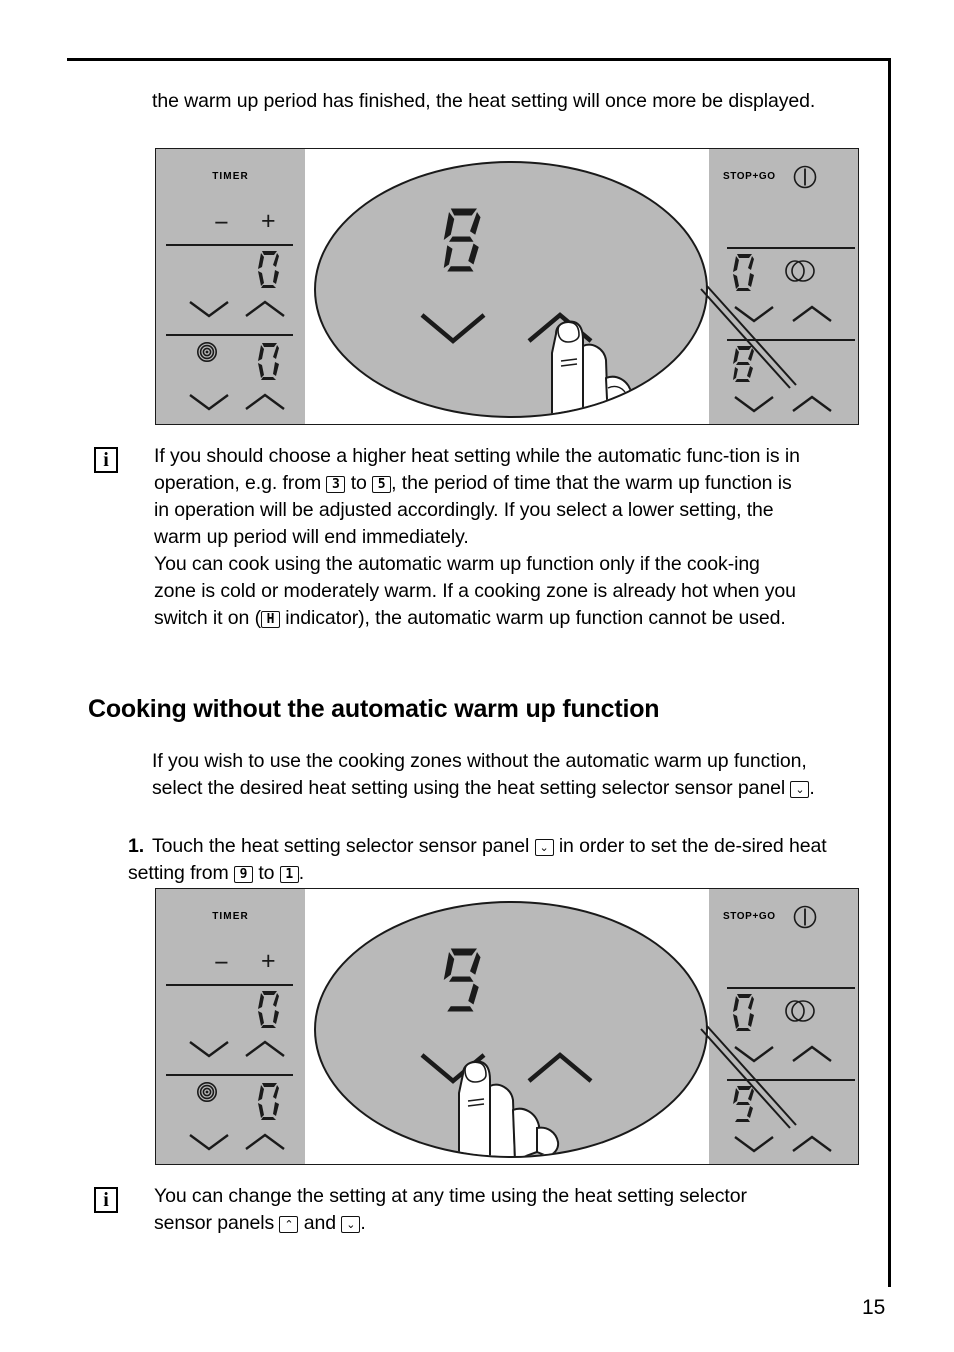  Describe the element at coordinates (748, 337) in the screenshot. I see `figure-1-callout-lines` at that location.